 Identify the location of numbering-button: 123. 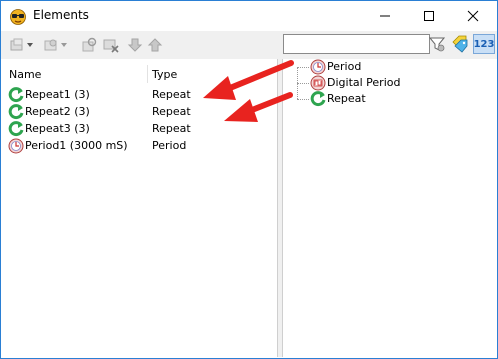
(484, 44).